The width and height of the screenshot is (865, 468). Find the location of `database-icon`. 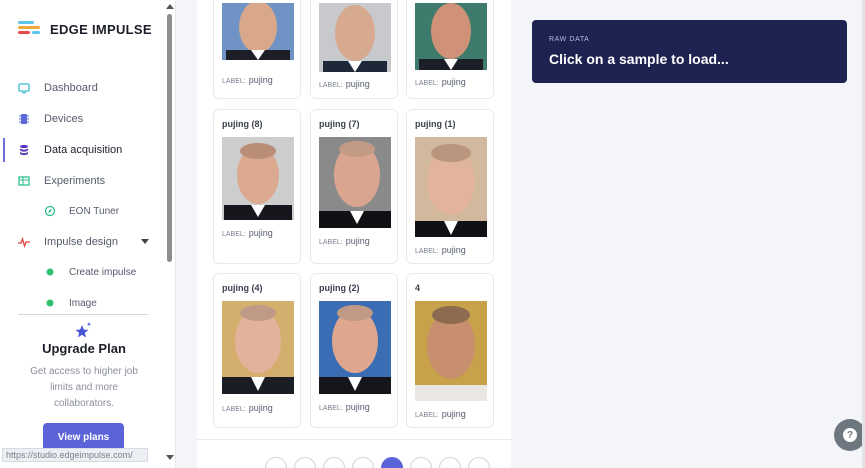

database-icon is located at coordinates (24, 150).